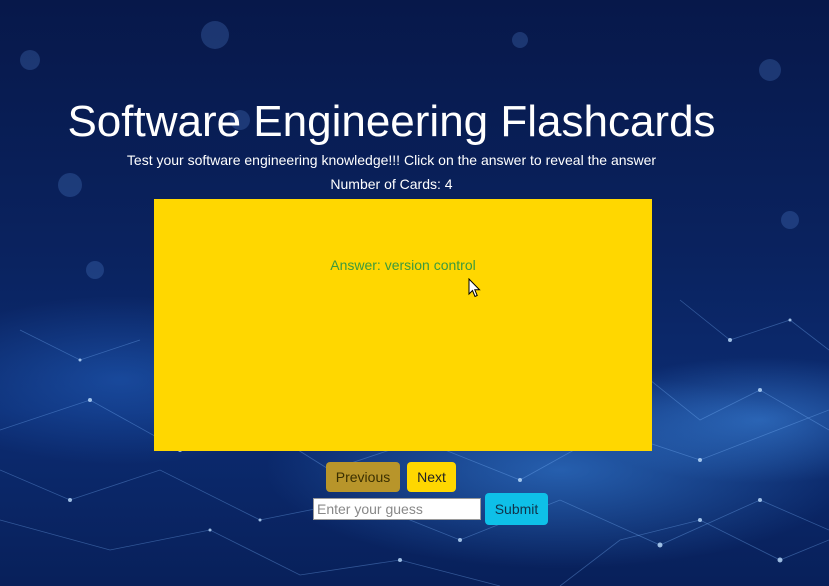  I want to click on guess-input, so click(397, 509).